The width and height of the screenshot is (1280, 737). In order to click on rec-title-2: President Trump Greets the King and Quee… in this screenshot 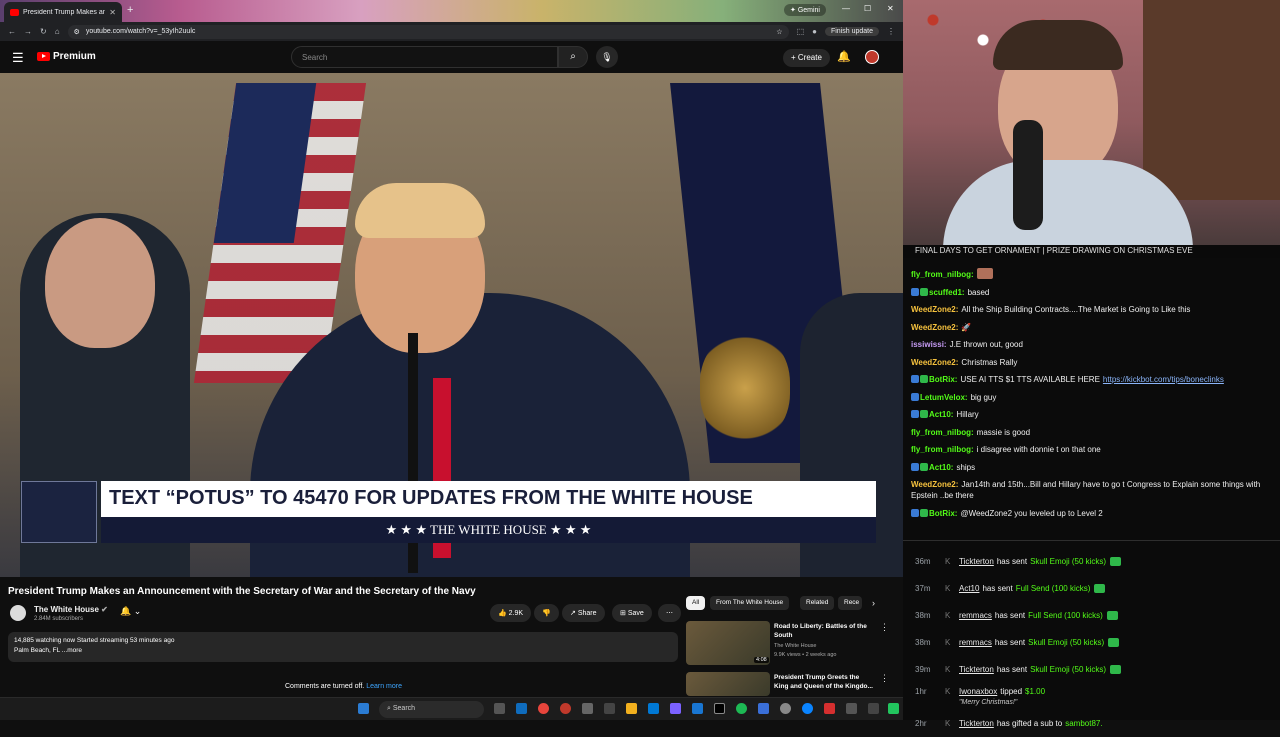, I will do `click(824, 682)`.